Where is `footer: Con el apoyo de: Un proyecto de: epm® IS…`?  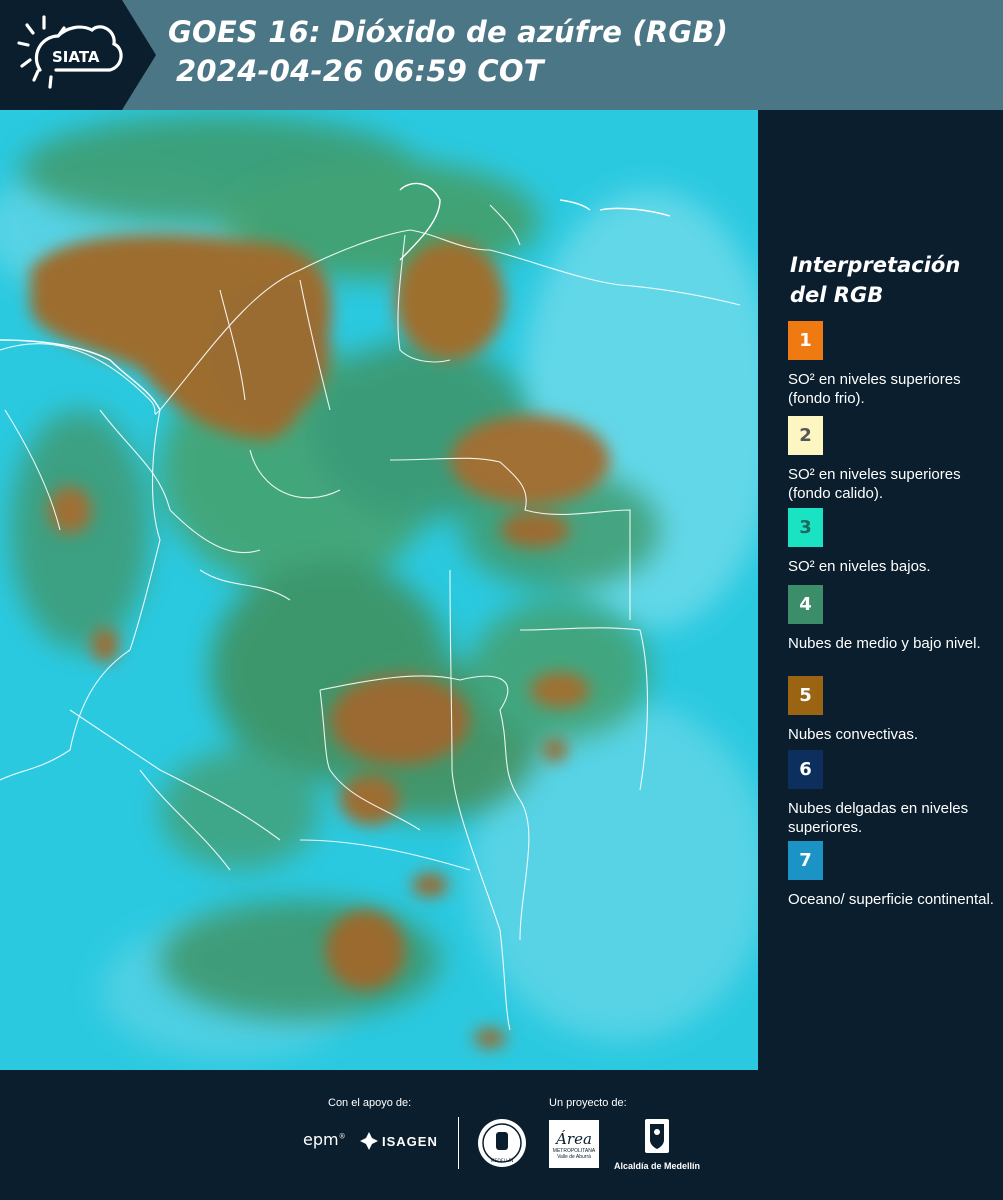
footer: Con el apoyo de: Un proyecto de: epm® IS… is located at coordinates (501, 1135).